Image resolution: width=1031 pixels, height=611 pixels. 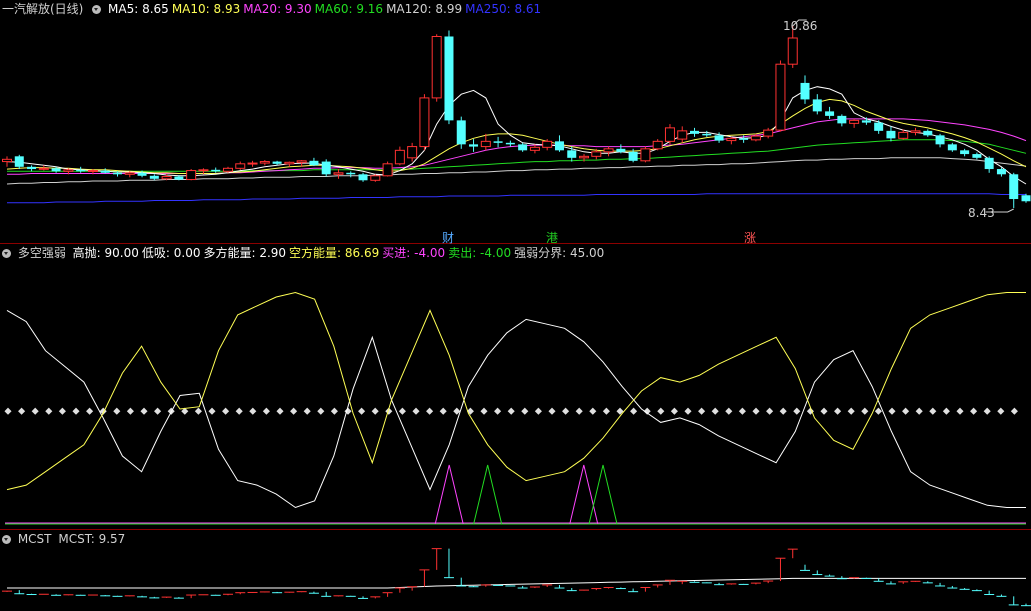 I want to click on ma20-line, so click(x=517, y=146).